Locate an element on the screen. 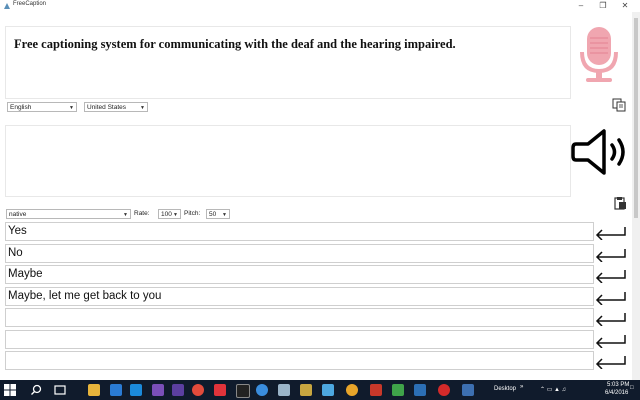  vertical-scrollbar is located at coordinates (636, 196).